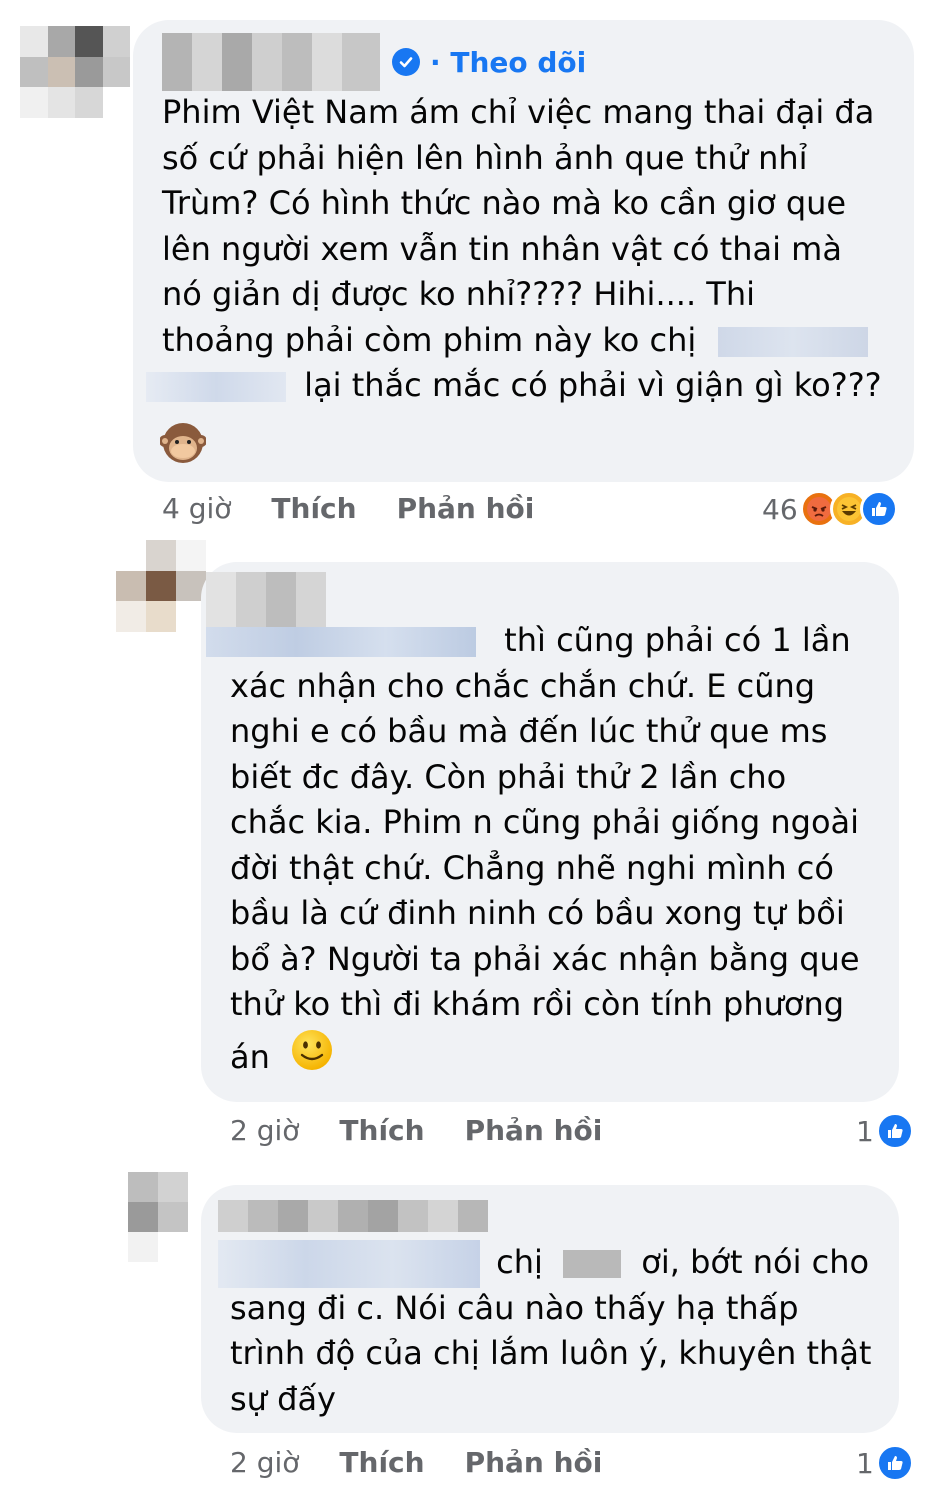  I want to click on comment-line: số cứ phải hiện lên hình ảnh que thử nhỉ, so click(485, 157).